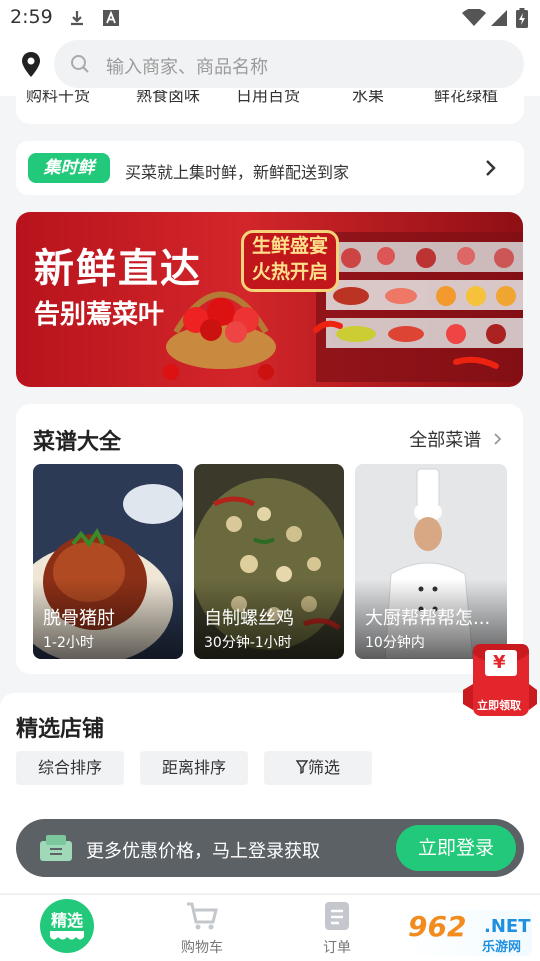 The height and width of the screenshot is (961, 540). What do you see at coordinates (337, 948) in the screenshot?
I see `tab-orders-label: 订单` at bounding box center [337, 948].